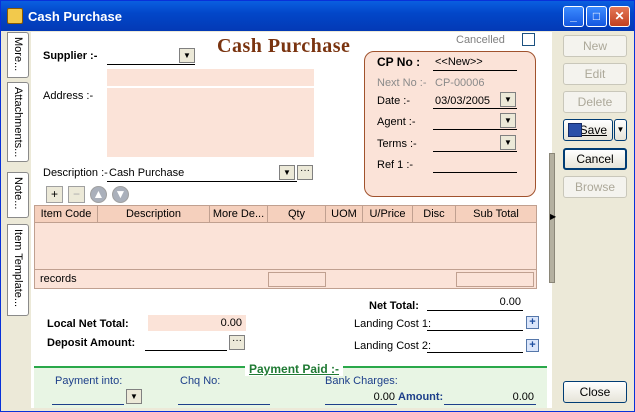  What do you see at coordinates (399, 62) in the screenshot?
I see `cp-no-label: CP No :` at bounding box center [399, 62].